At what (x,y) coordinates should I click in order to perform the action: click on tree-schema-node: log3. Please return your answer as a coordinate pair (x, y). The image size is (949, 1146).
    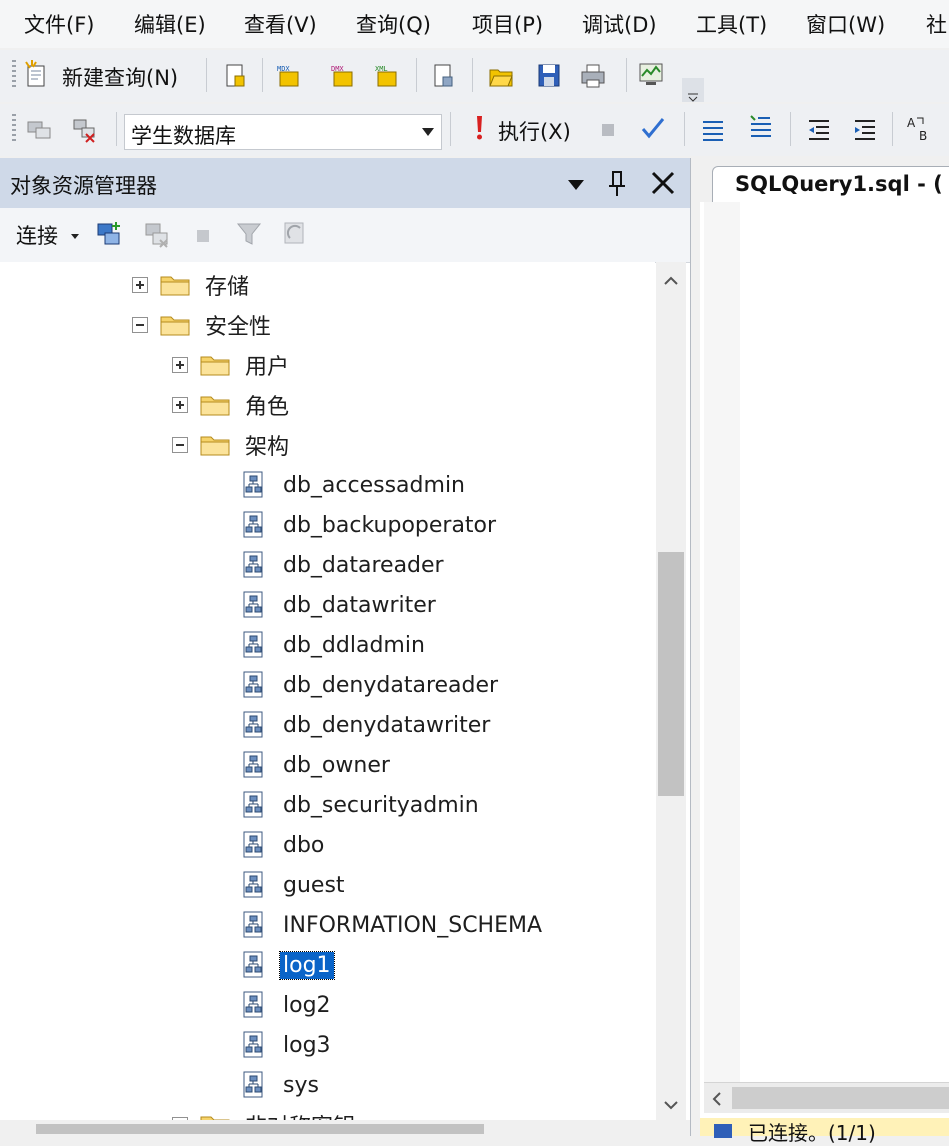
    Looking at the image, I should click on (288, 1045).